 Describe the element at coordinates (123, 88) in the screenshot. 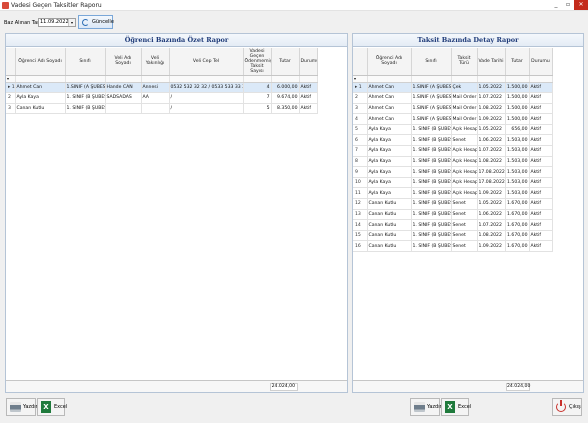

I see `table-cell: Hande CAN` at that location.